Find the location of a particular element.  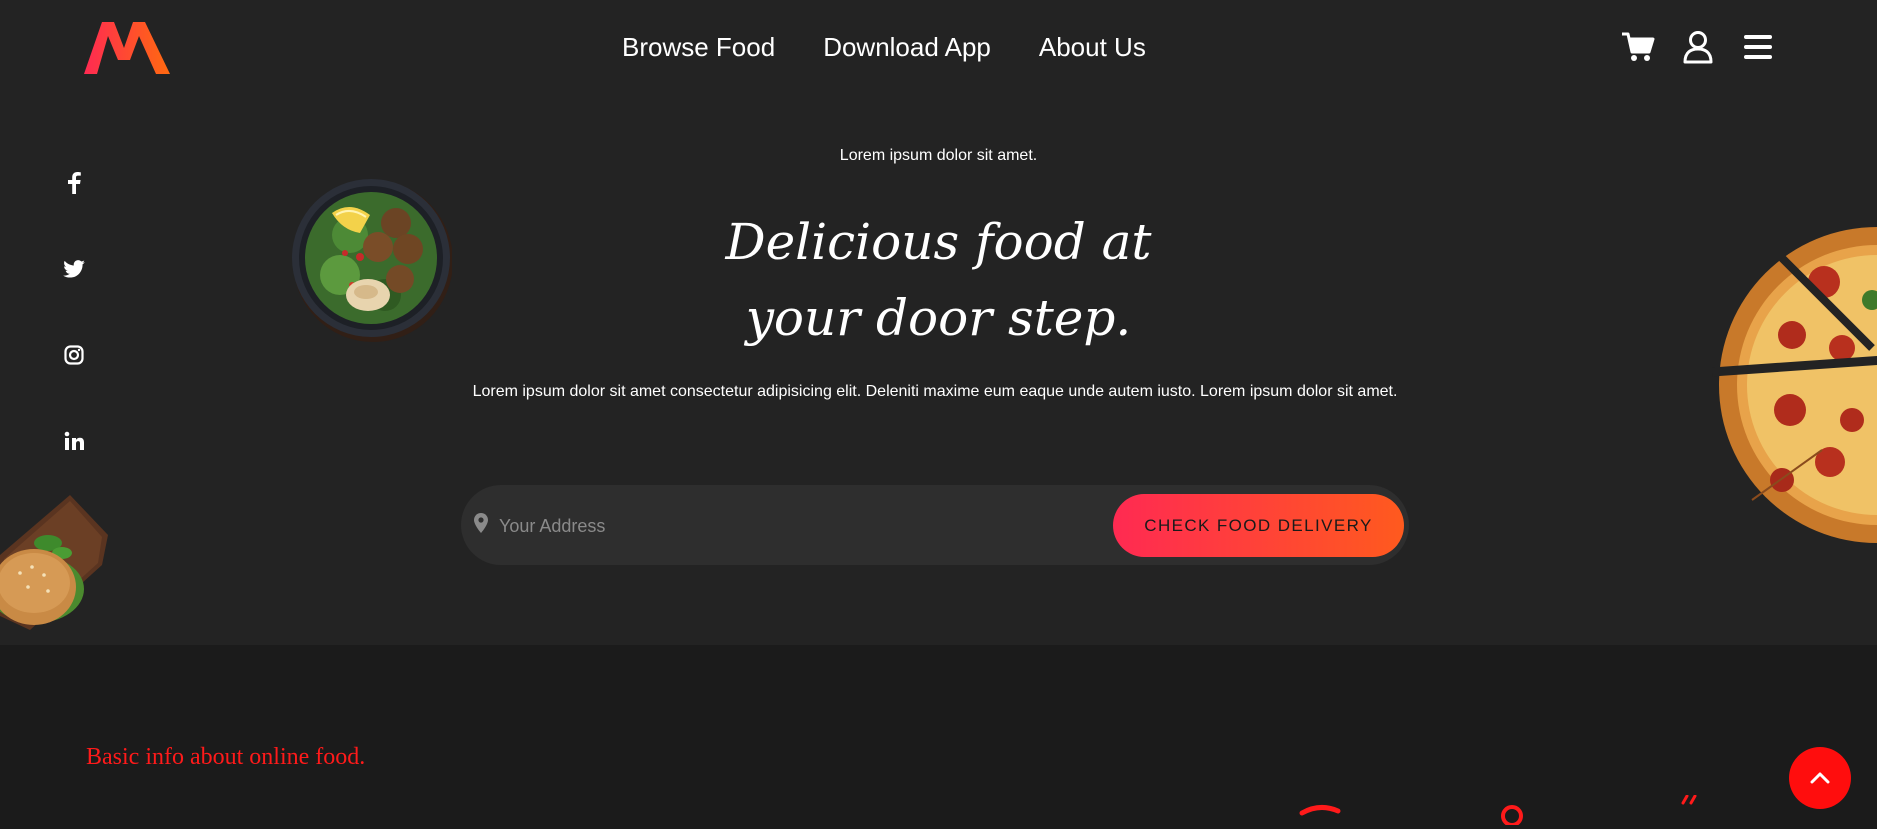

nav-actions is located at coordinates (1698, 47).